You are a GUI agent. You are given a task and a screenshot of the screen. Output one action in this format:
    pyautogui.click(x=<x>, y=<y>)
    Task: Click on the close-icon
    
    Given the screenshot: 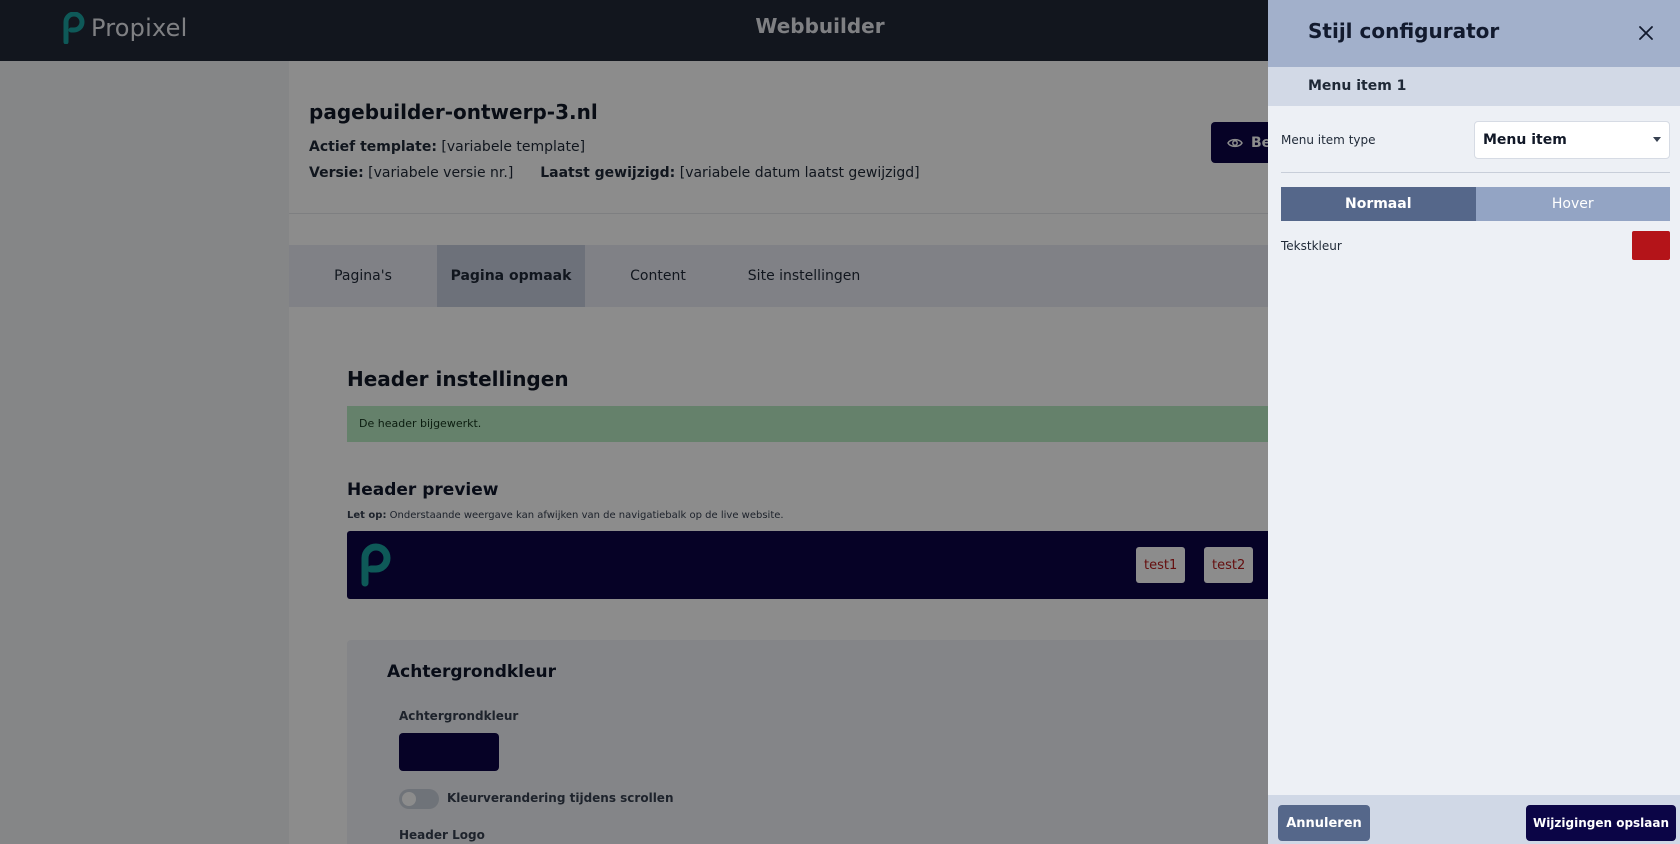 What is the action you would take?
    pyautogui.click(x=1646, y=33)
    